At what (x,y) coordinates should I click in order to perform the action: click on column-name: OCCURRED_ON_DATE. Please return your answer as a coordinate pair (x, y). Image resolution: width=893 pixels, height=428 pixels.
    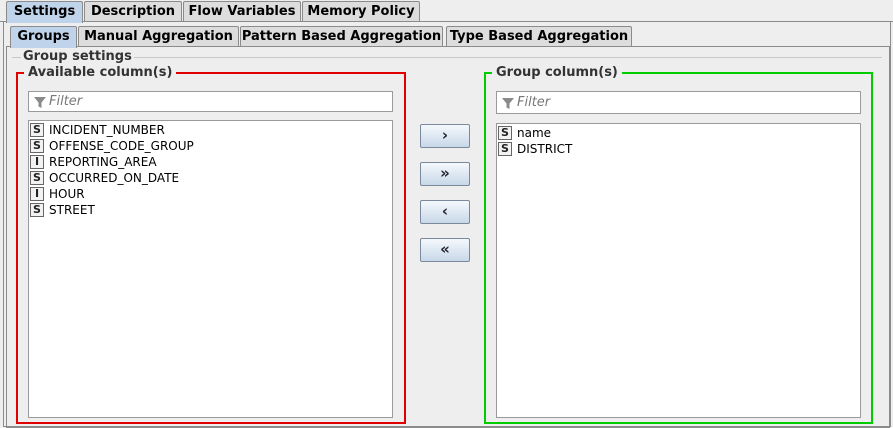
    Looking at the image, I should click on (114, 178).